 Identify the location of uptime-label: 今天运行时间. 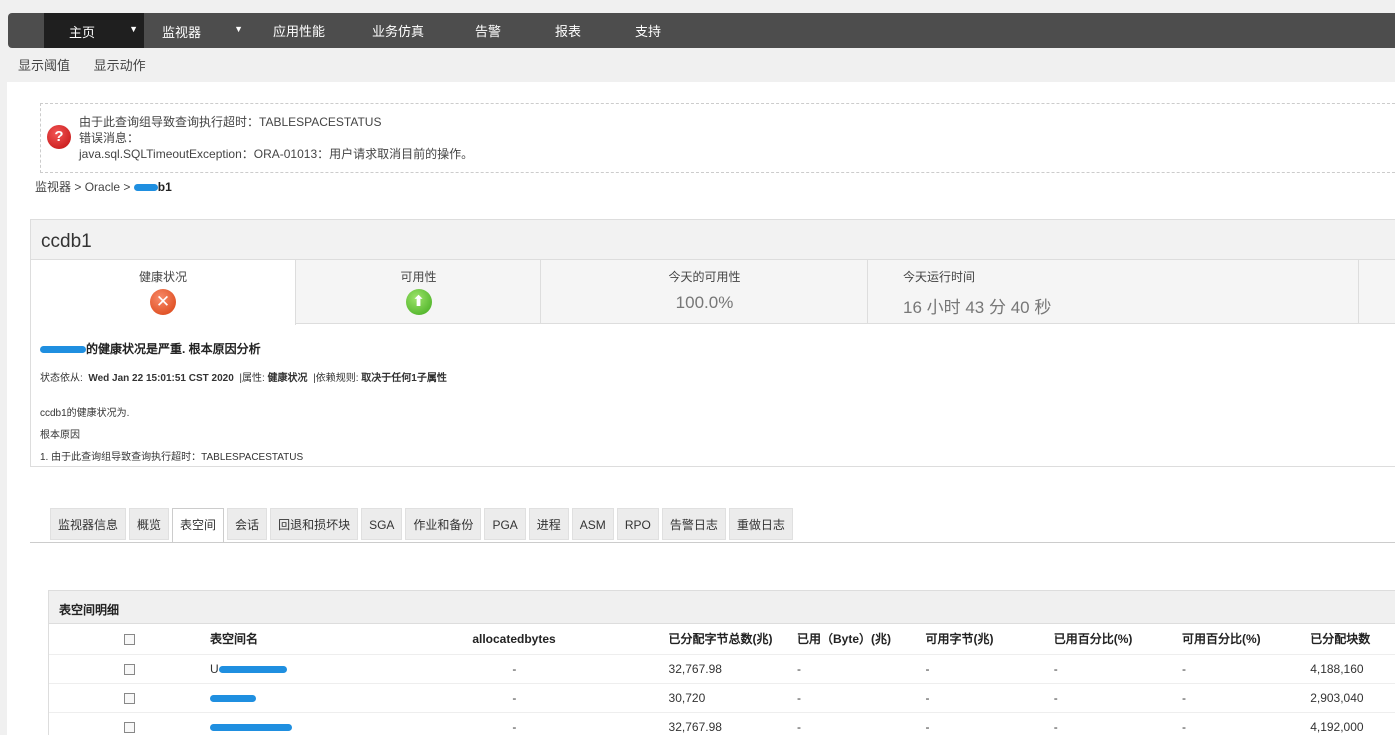
(939, 277).